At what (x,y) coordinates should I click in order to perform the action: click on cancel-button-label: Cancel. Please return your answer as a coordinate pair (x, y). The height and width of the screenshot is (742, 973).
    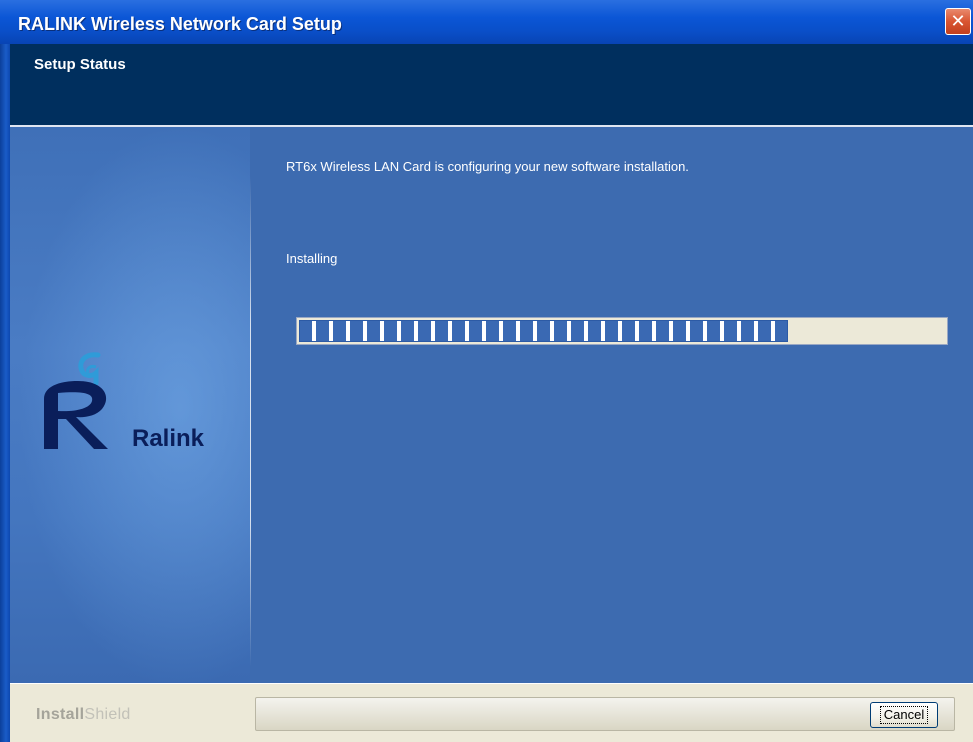
    Looking at the image, I should click on (904, 715).